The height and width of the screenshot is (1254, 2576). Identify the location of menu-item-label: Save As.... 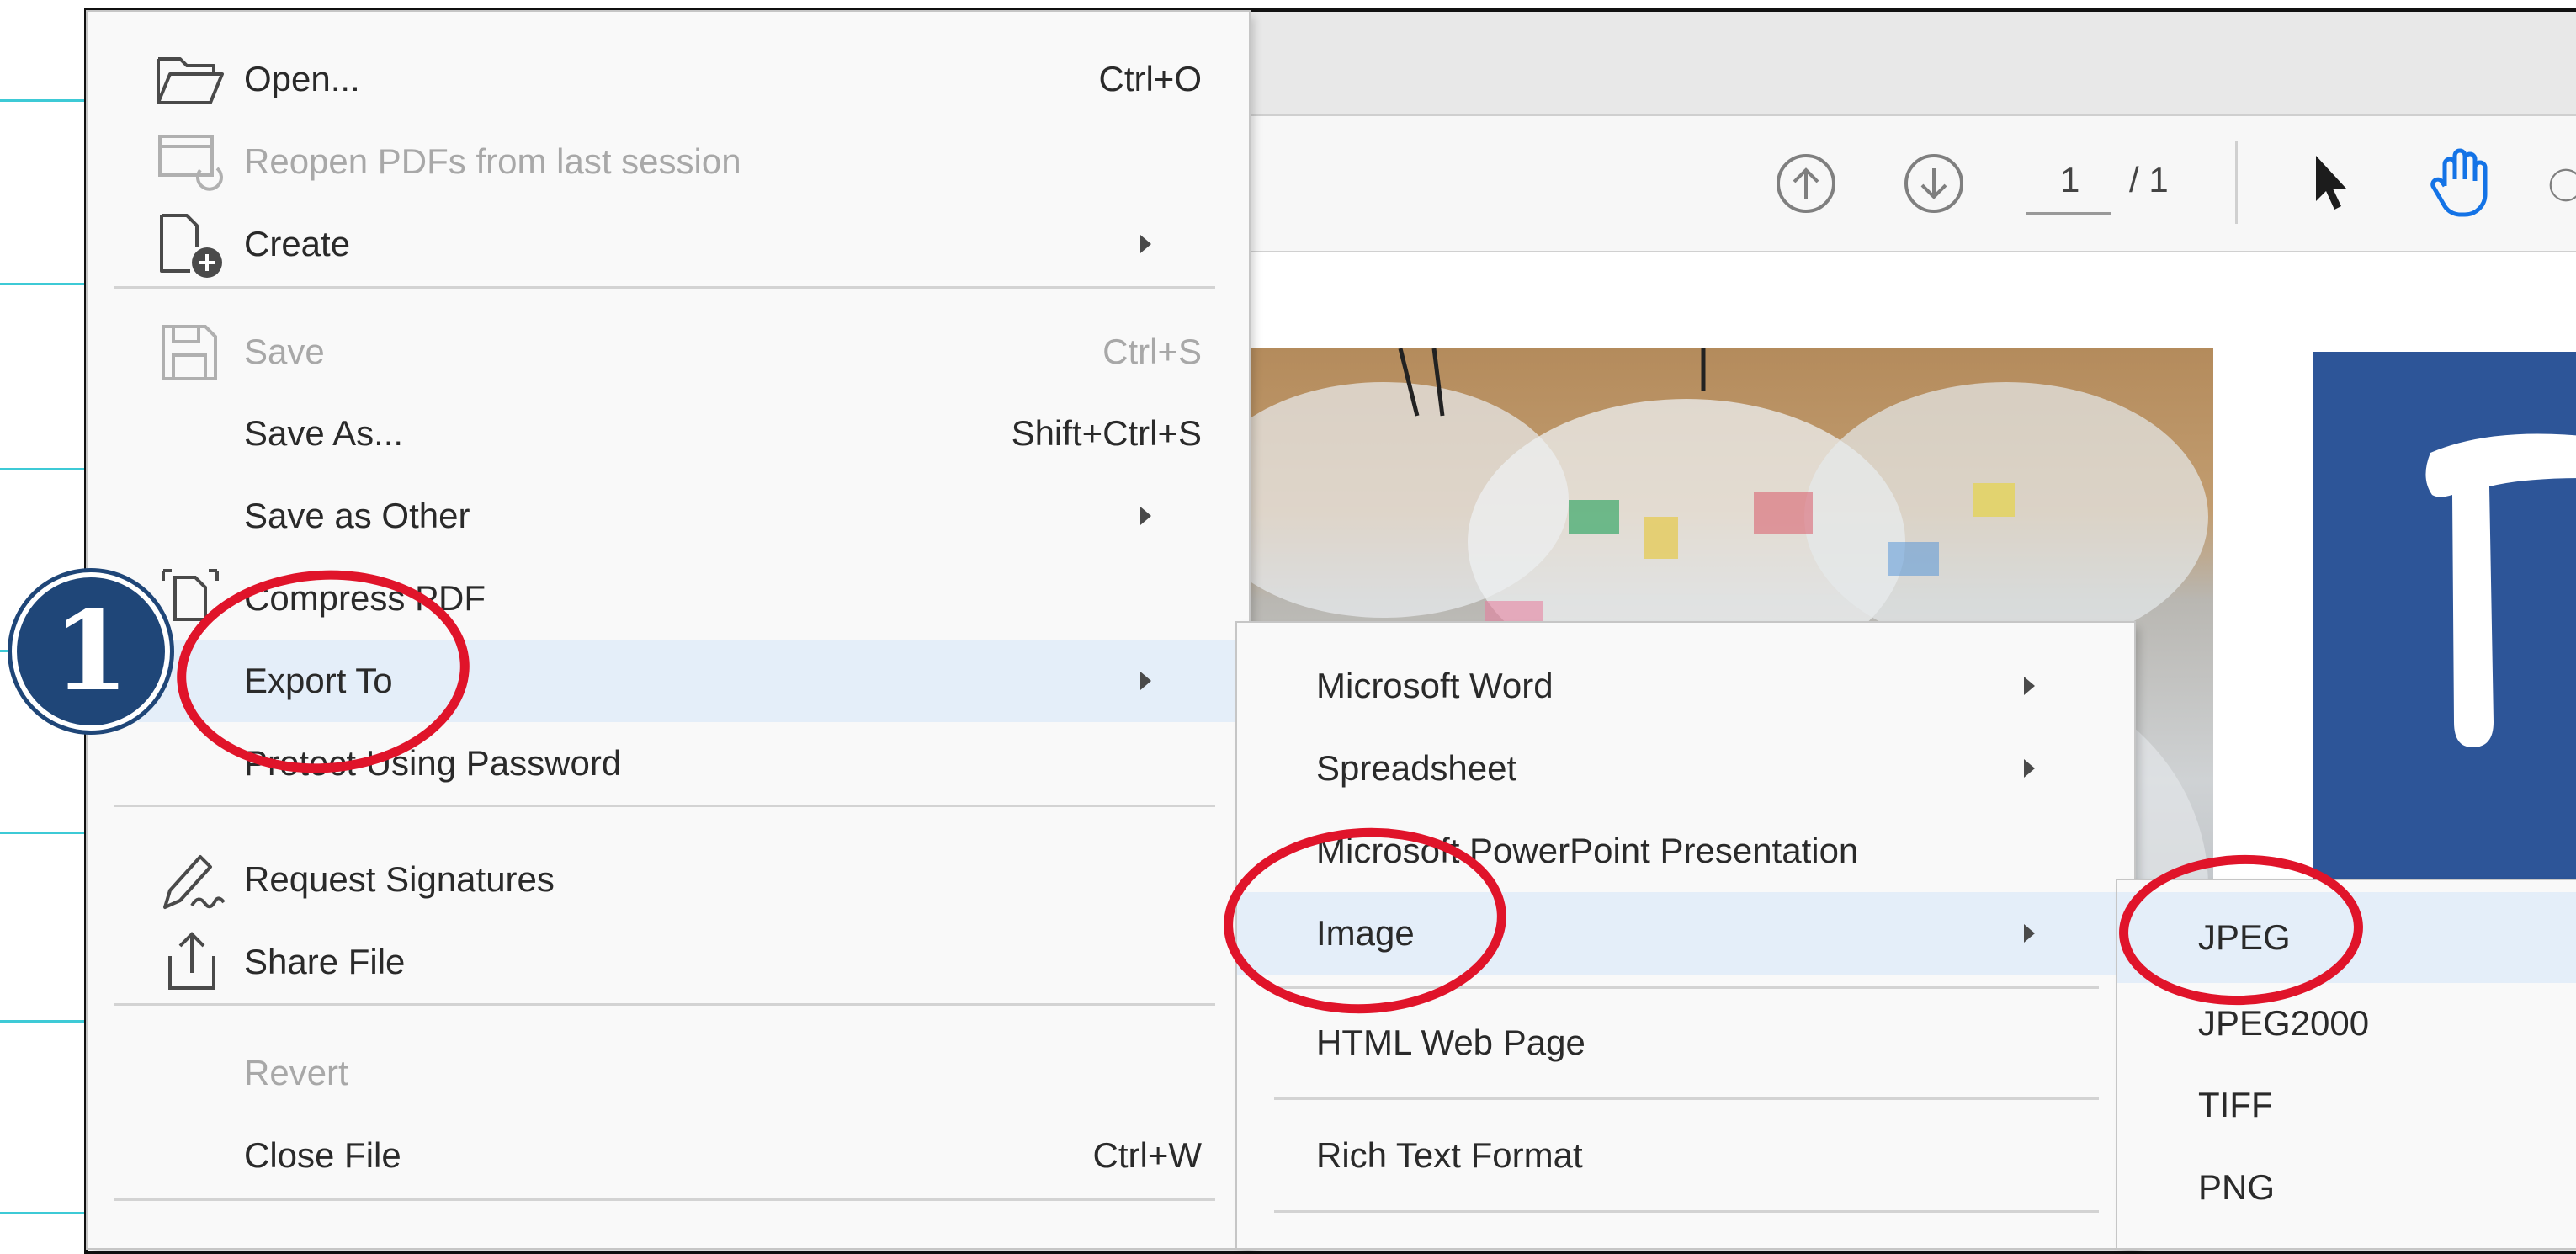
(324, 433).